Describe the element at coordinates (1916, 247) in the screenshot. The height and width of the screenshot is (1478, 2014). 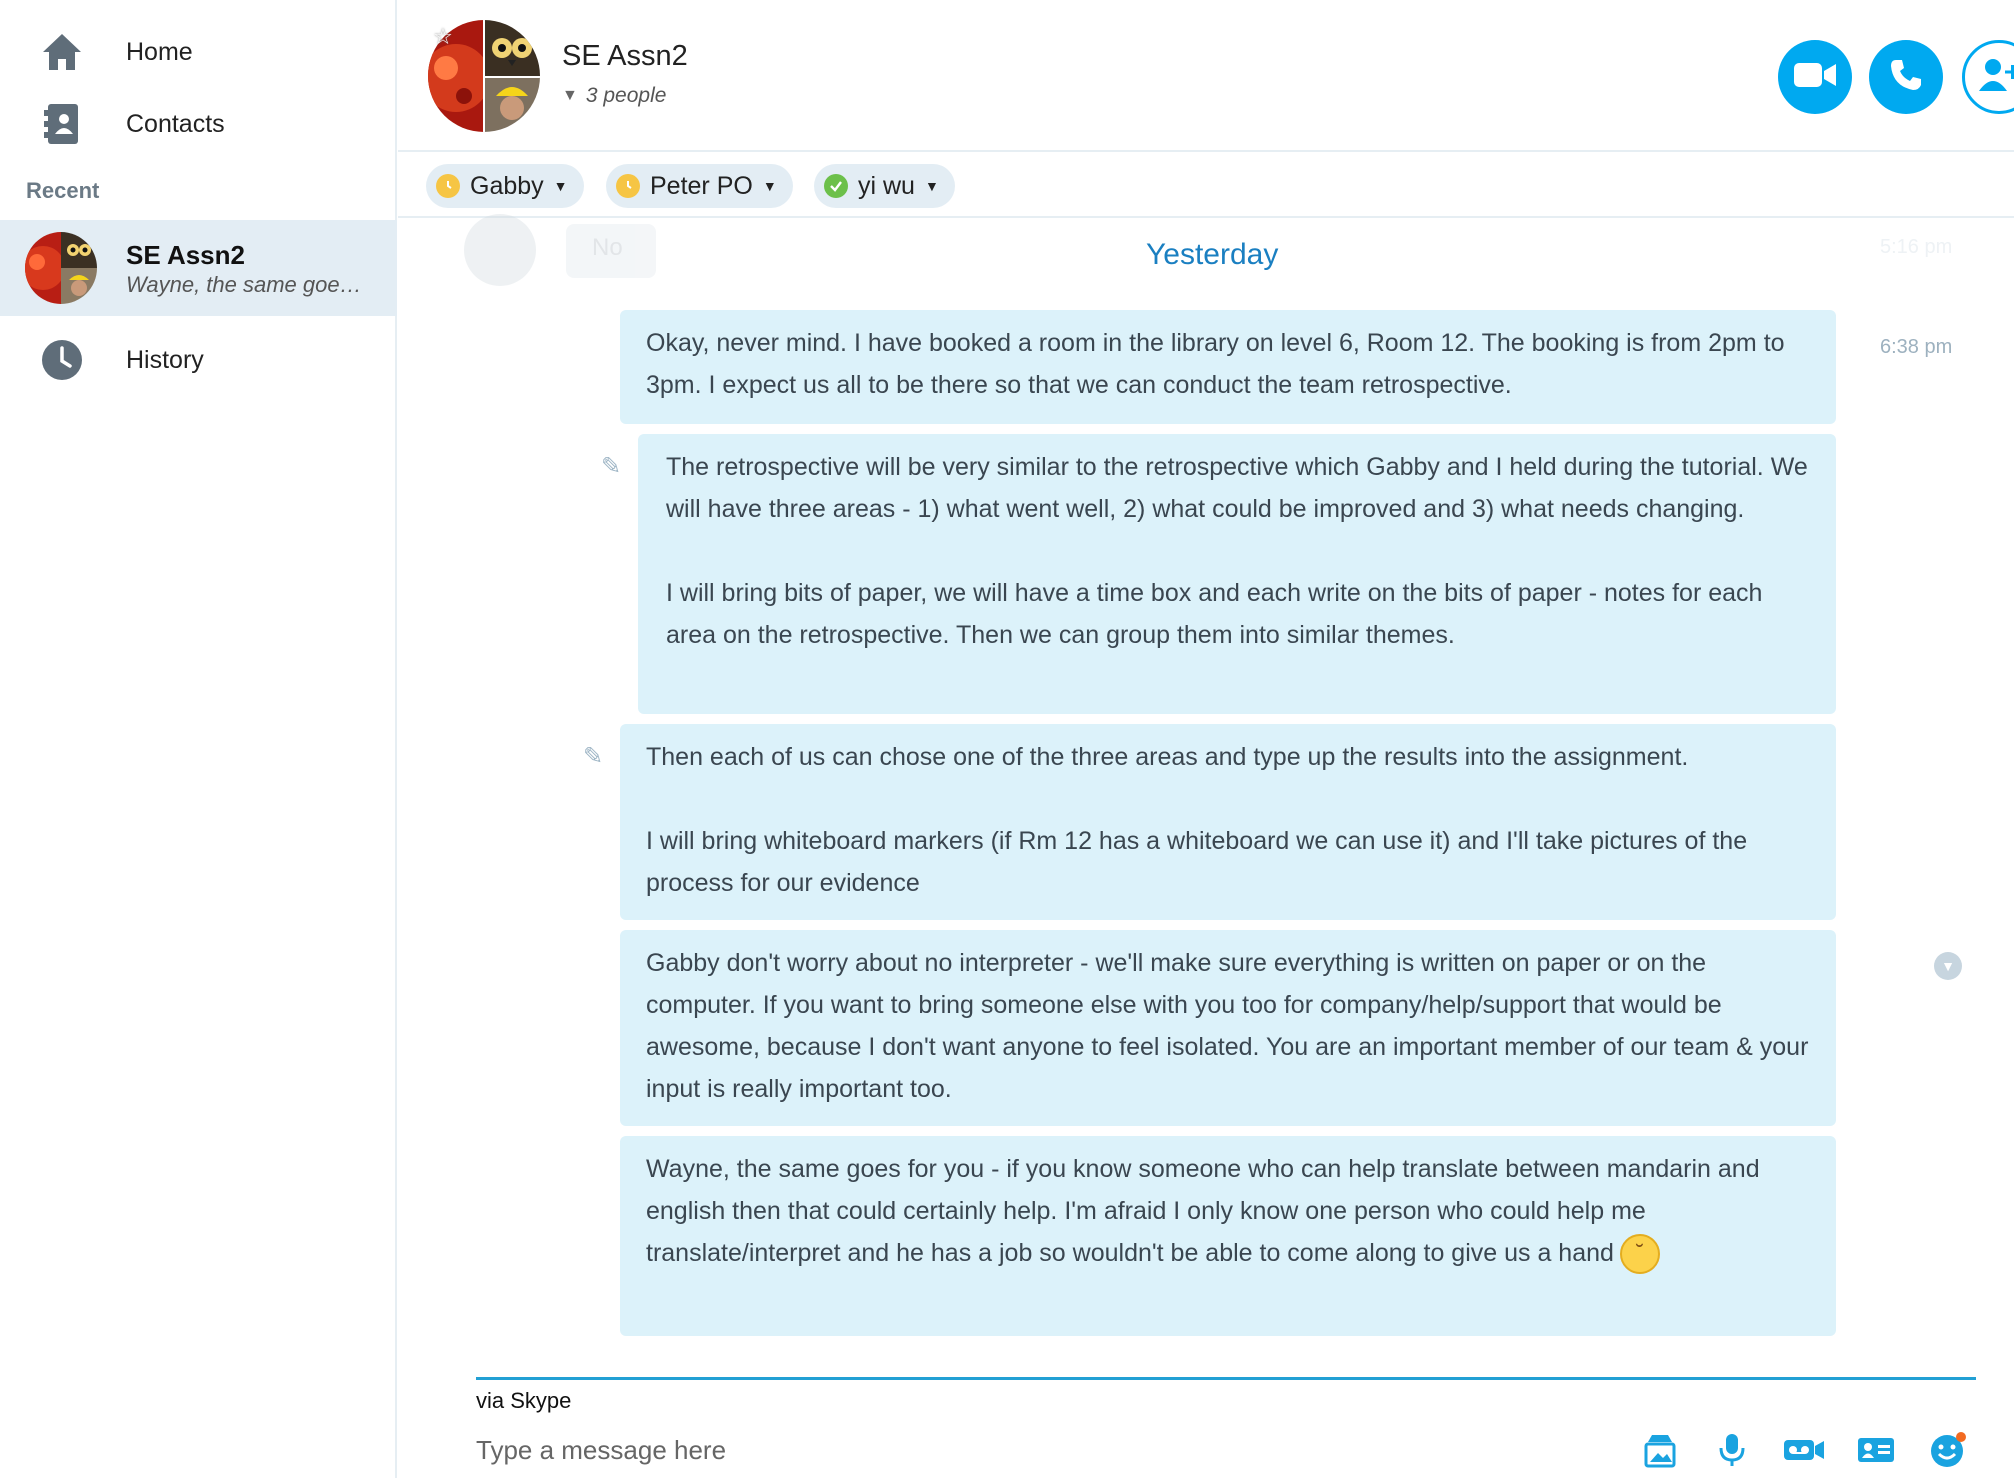
I see `faded-timestamp: 5:16 pm` at that location.